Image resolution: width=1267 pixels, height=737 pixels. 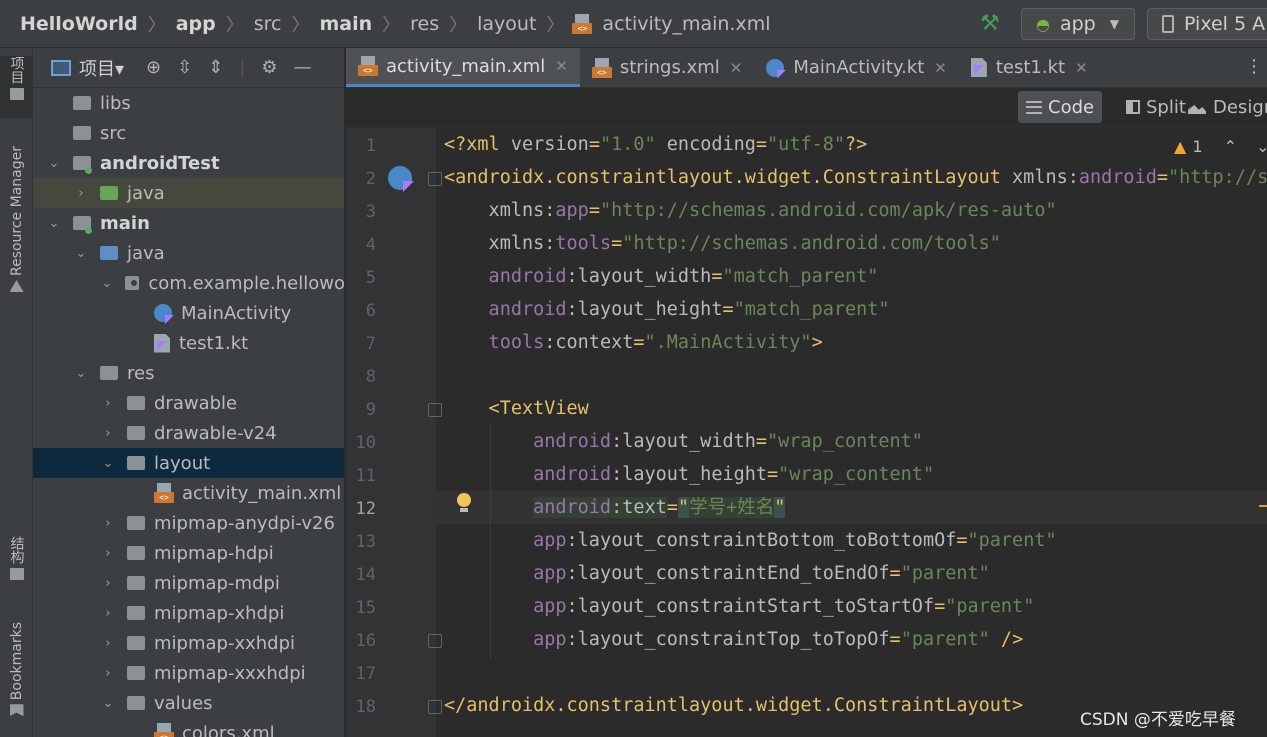 I want to click on inspection-widget: ▲ 1 ⌃ ⌄, so click(x=1220, y=146).